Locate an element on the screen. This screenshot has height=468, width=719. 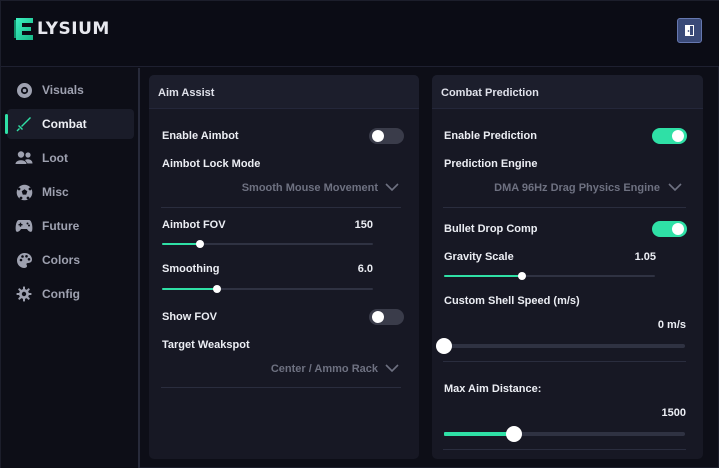
app-logo: LYSIUM is located at coordinates (61, 29).